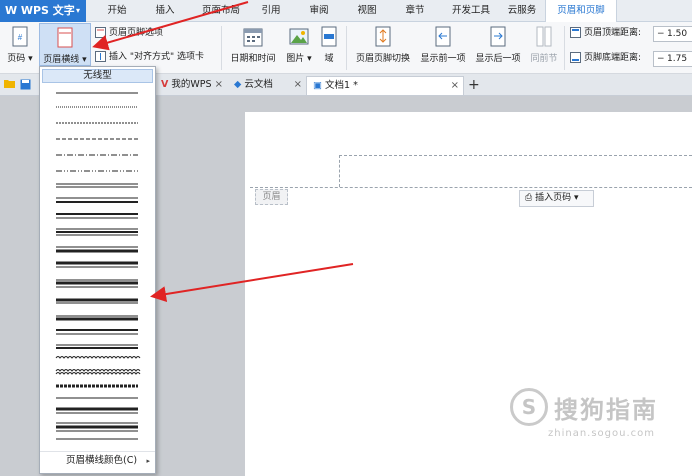  I want to click on insert-page-number-label: 插入页码, so click(553, 198).